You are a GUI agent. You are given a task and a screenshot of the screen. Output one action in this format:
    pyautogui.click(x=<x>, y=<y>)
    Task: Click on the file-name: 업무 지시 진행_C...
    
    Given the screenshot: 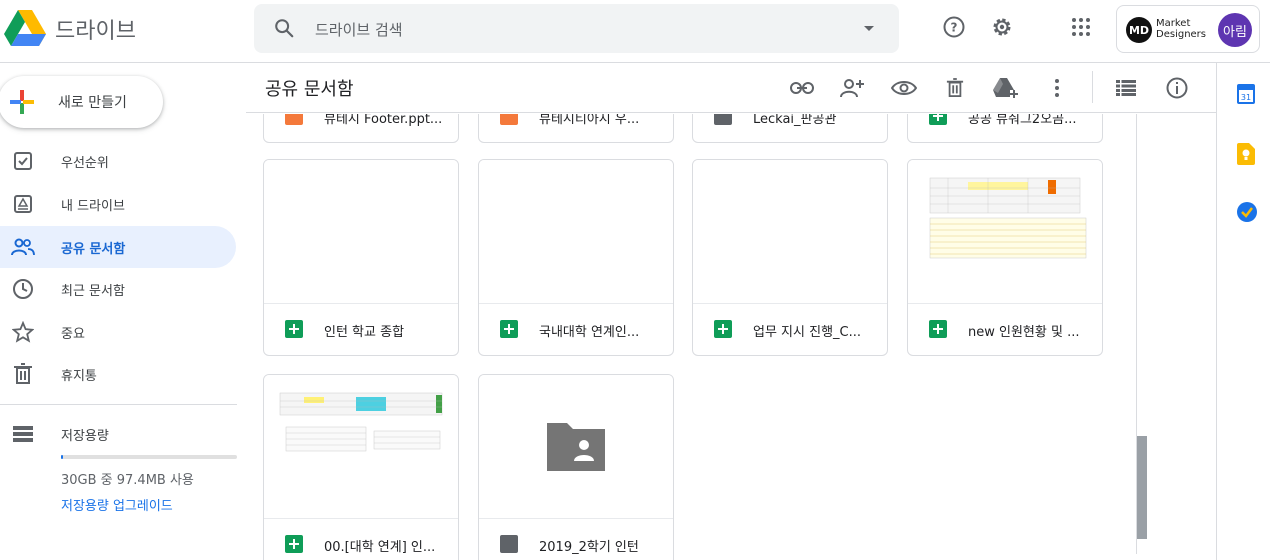 What is the action you would take?
    pyautogui.click(x=807, y=332)
    